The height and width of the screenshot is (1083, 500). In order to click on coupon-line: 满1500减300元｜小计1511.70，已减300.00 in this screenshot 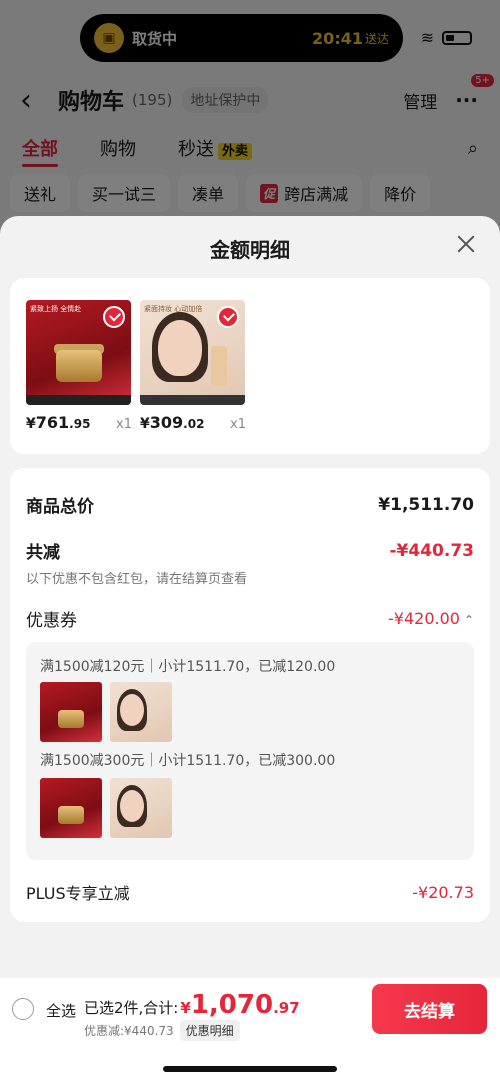, I will do `click(188, 761)`.